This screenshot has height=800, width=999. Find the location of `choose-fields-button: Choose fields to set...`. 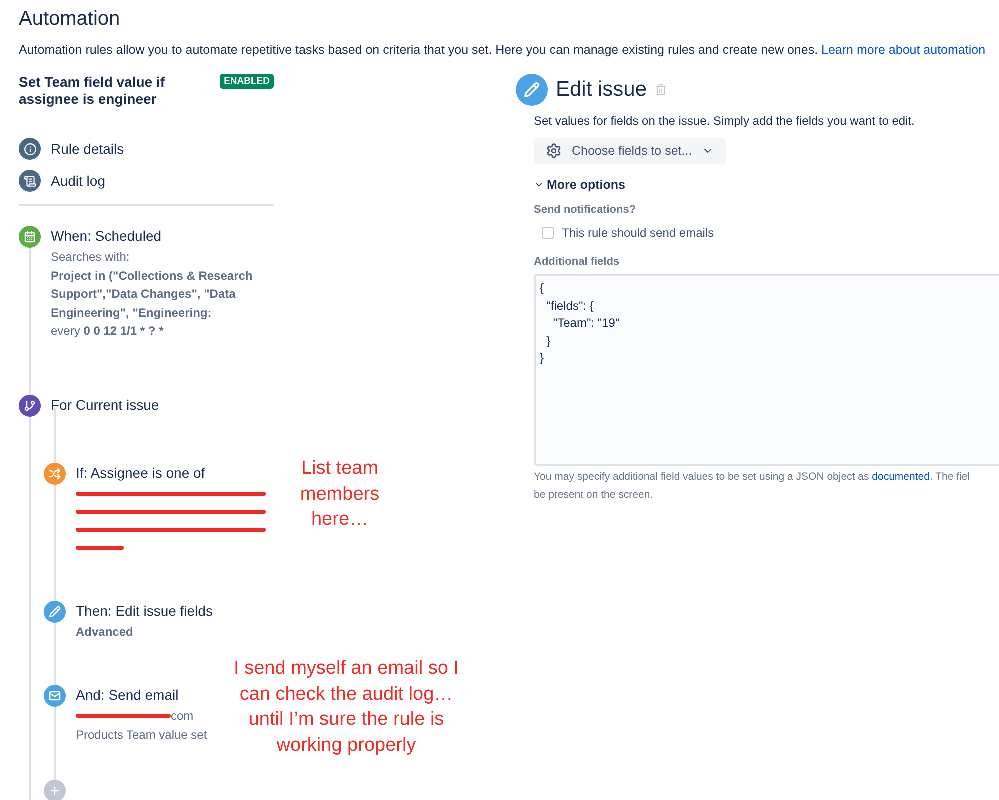

choose-fields-button: Choose fields to set... is located at coordinates (630, 151).